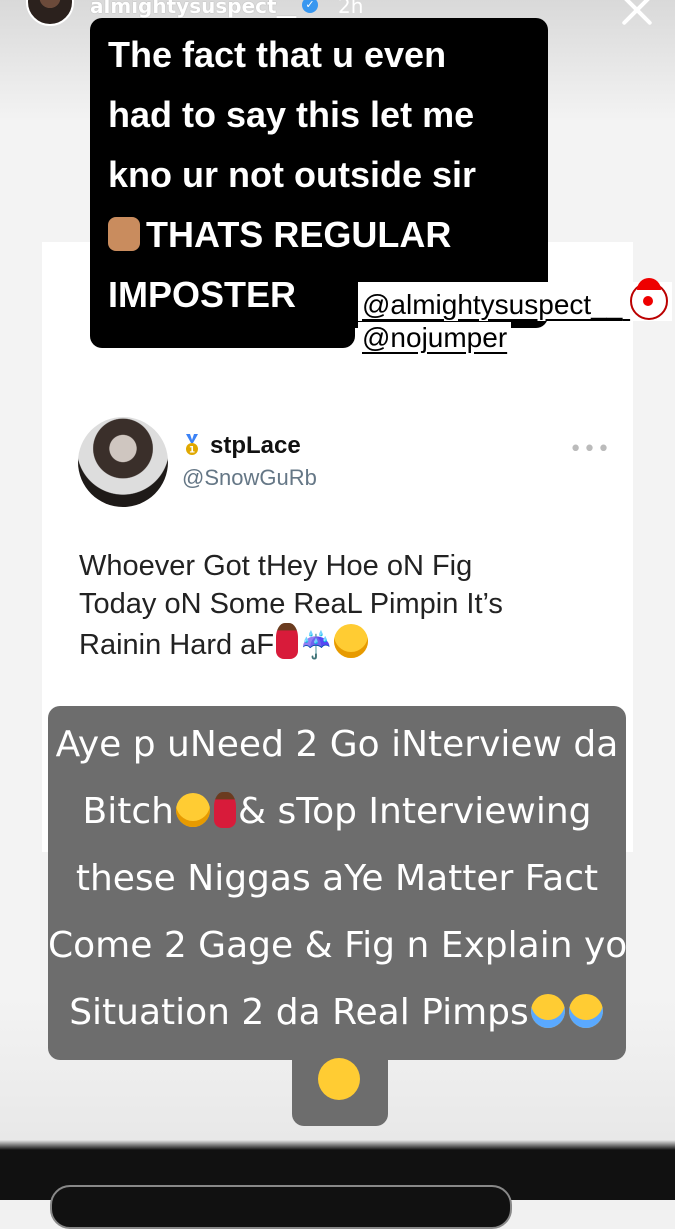 The height and width of the screenshot is (1229, 675). What do you see at coordinates (124, 234) in the screenshot?
I see `shrug-emoji` at bounding box center [124, 234].